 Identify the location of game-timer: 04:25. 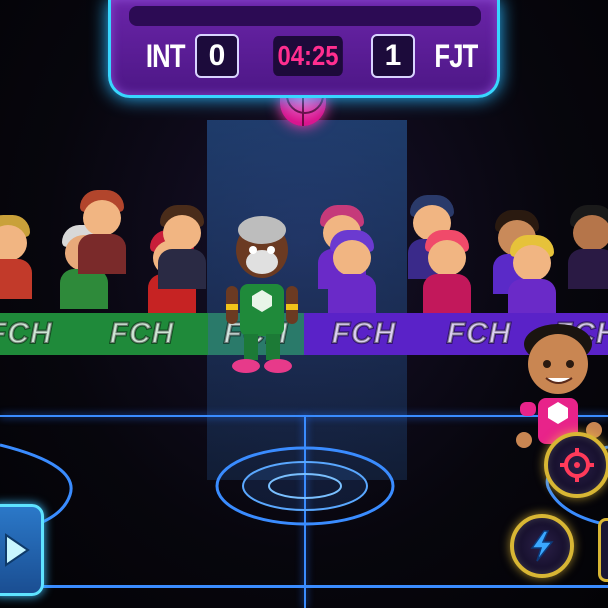
(308, 56).